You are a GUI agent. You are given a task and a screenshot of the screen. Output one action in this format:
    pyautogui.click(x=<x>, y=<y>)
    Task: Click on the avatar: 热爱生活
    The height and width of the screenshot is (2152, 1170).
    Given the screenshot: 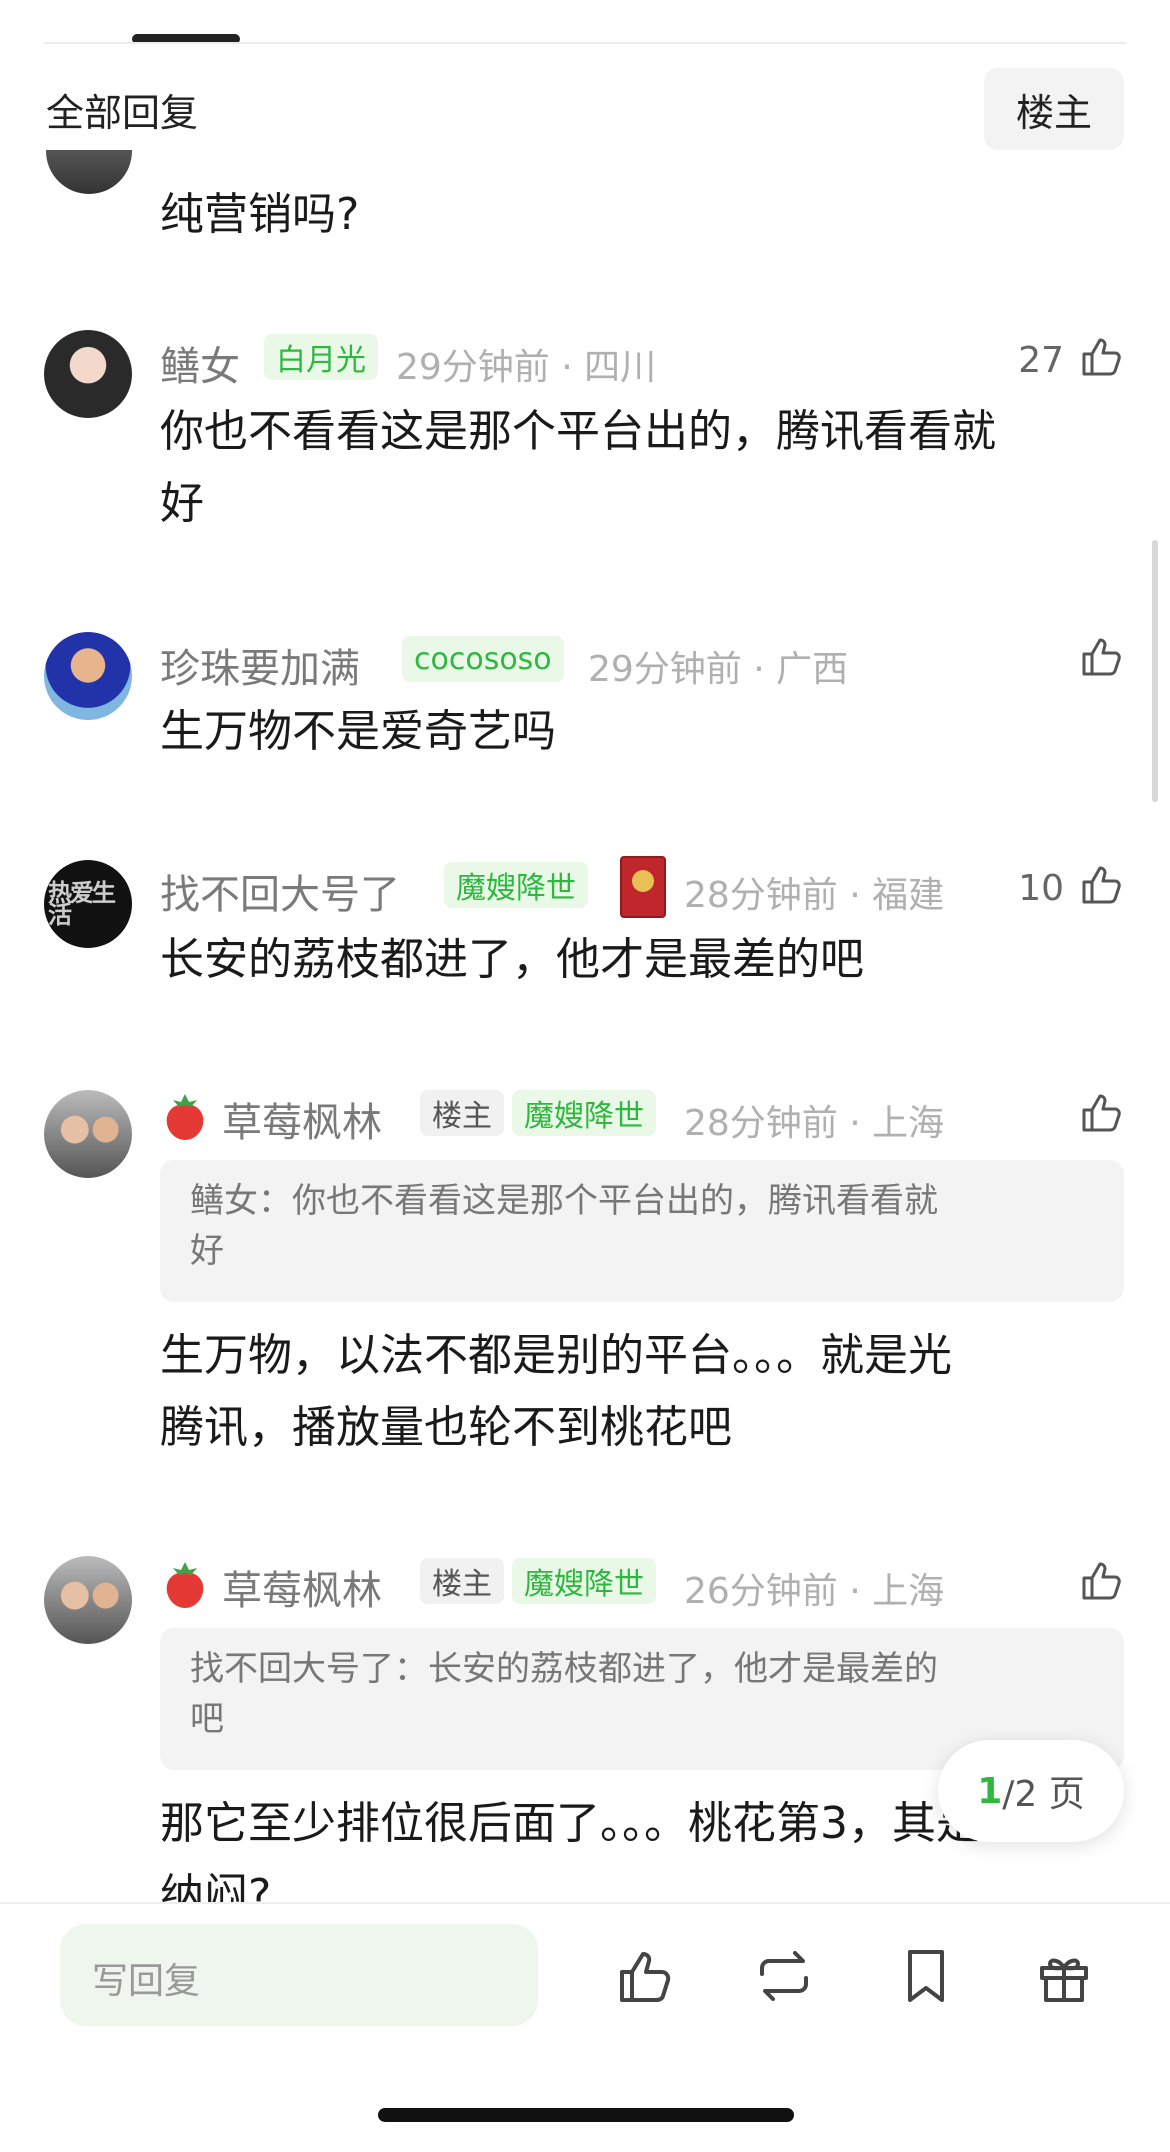 What is the action you would take?
    pyautogui.click(x=88, y=904)
    